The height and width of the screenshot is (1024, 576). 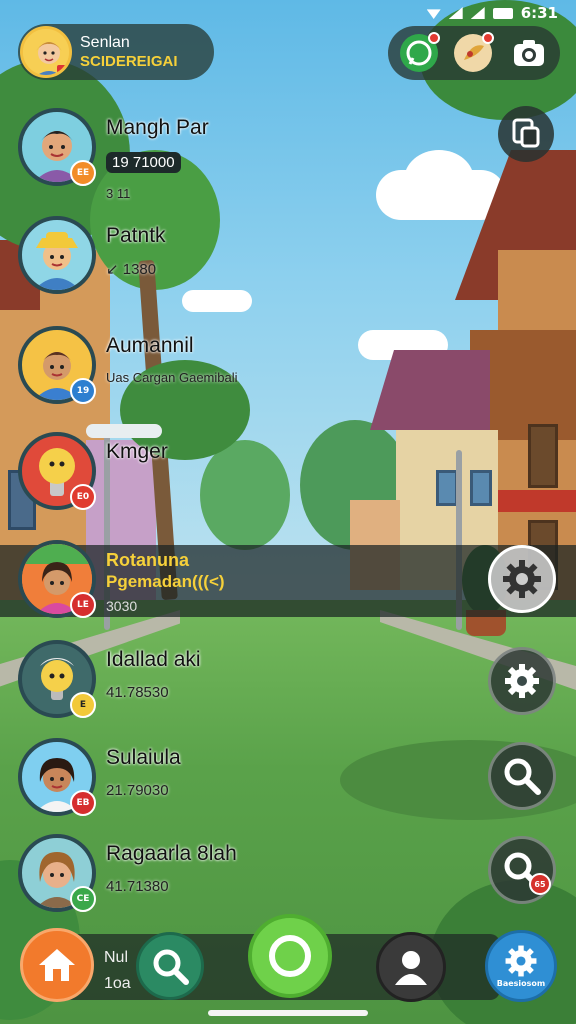 What do you see at coordinates (57, 255) in the screenshot?
I see `friend-avatar` at bounding box center [57, 255].